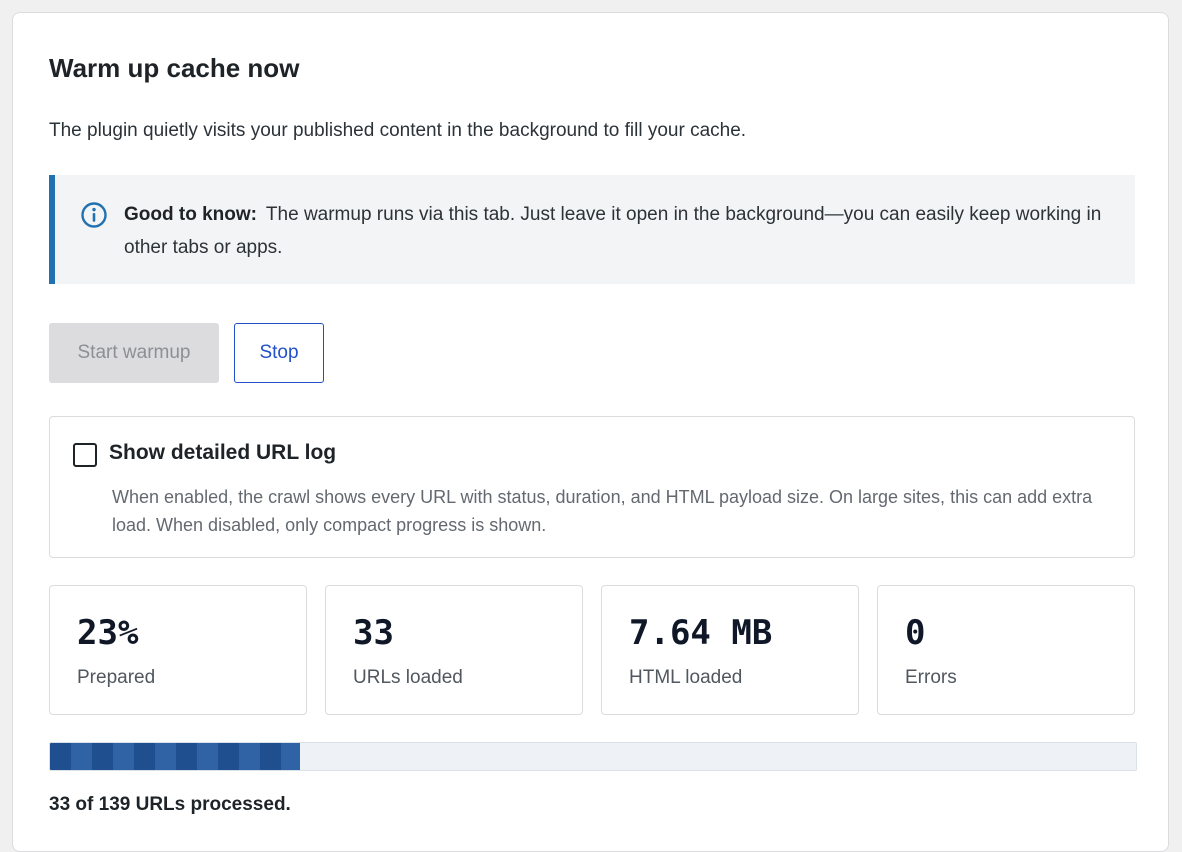 The width and height of the screenshot is (1182, 852). What do you see at coordinates (408, 677) in the screenshot?
I see `stat-label: URLs loaded` at bounding box center [408, 677].